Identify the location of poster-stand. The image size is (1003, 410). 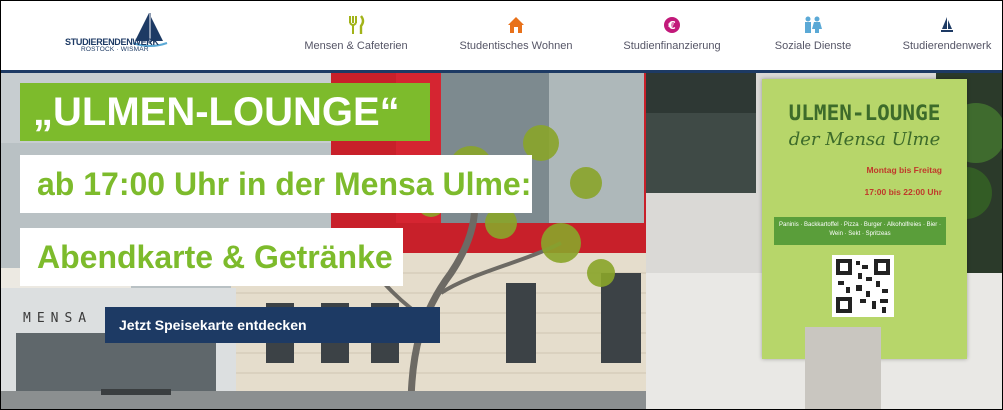
(843, 368).